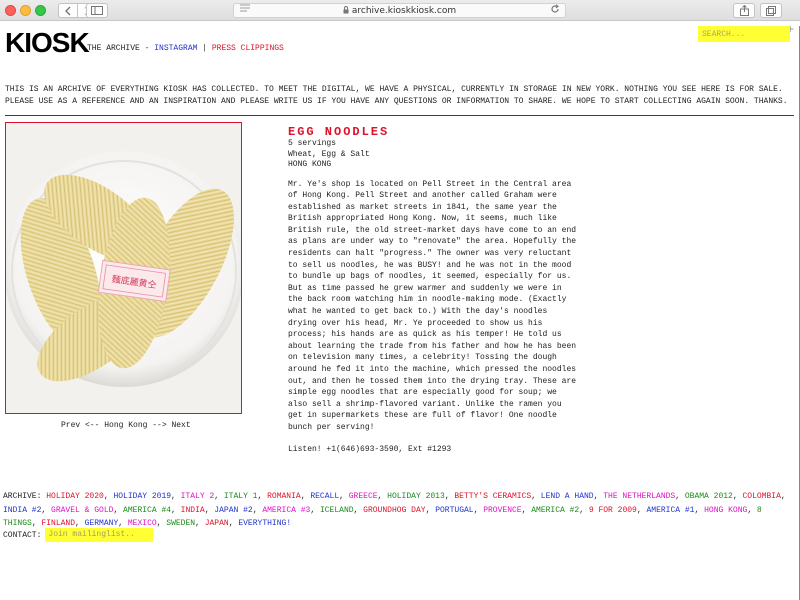  Describe the element at coordinates (180, 425) in the screenshot. I see `next-link: Next` at that location.